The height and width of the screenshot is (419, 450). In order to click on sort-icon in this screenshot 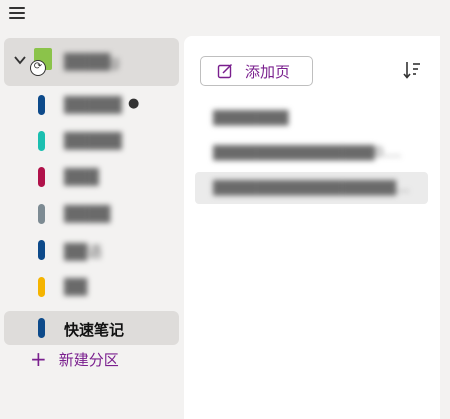, I will do `click(412, 70)`.